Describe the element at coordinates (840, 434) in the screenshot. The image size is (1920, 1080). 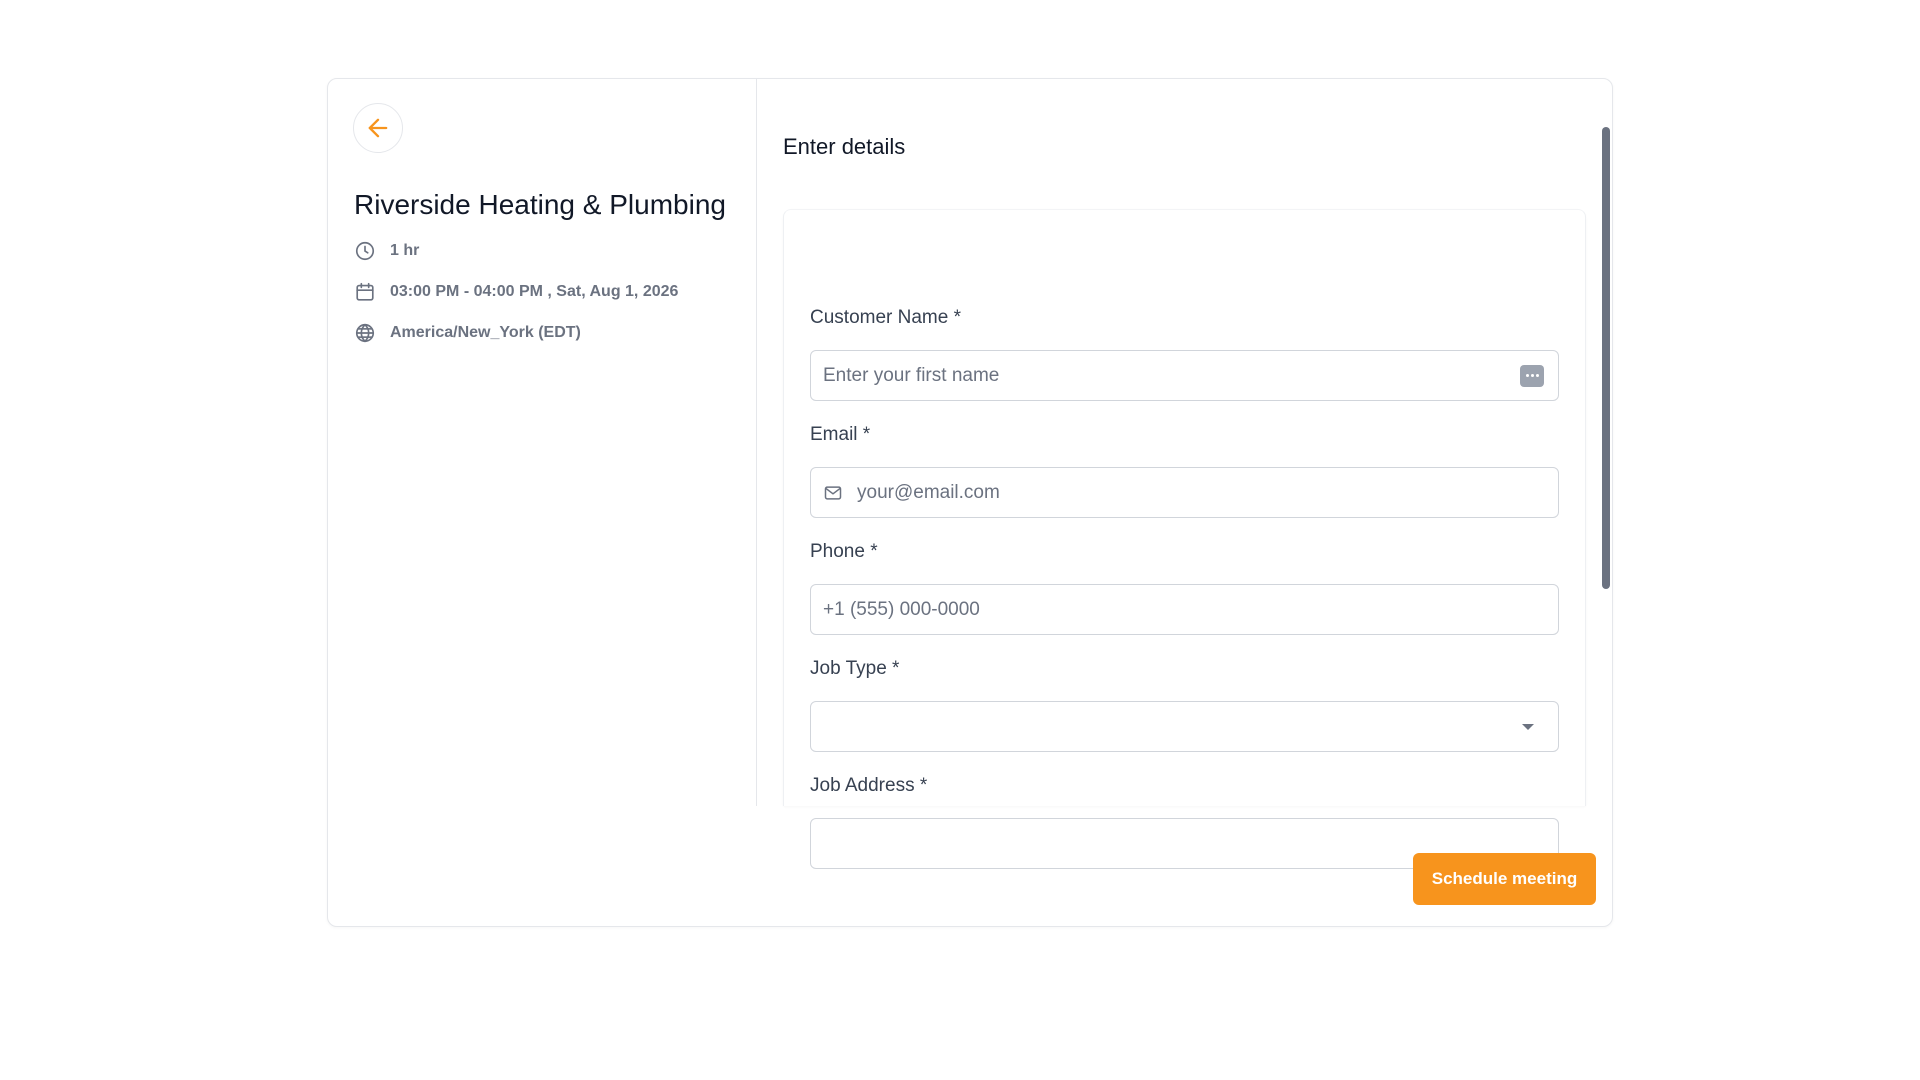
I see `email-label: Email *` at that location.